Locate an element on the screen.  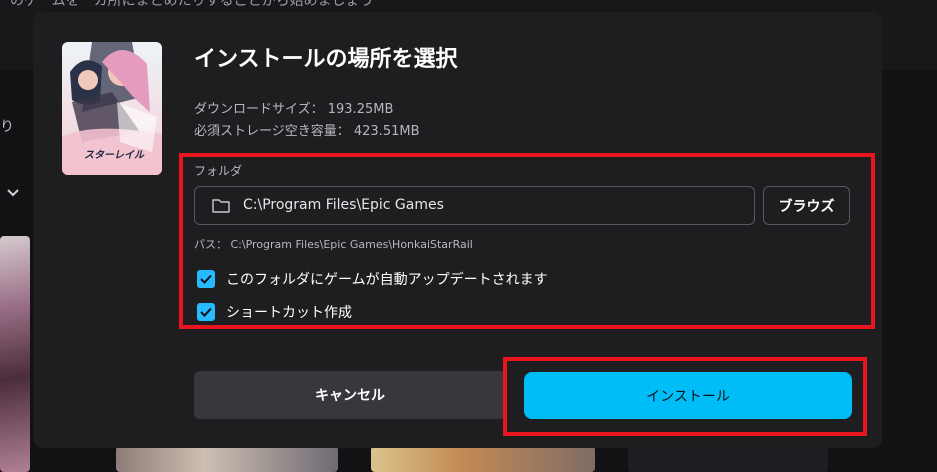
dialog-title: インストールの場所を選択 is located at coordinates (326, 59).